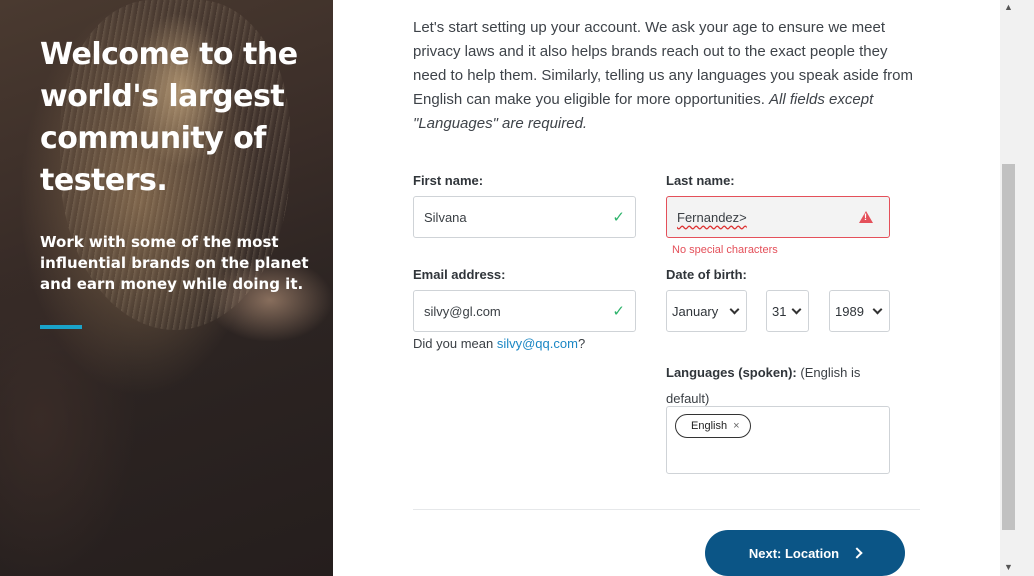  What do you see at coordinates (1008, 347) in the screenshot?
I see `scrollbar-thumb` at bounding box center [1008, 347].